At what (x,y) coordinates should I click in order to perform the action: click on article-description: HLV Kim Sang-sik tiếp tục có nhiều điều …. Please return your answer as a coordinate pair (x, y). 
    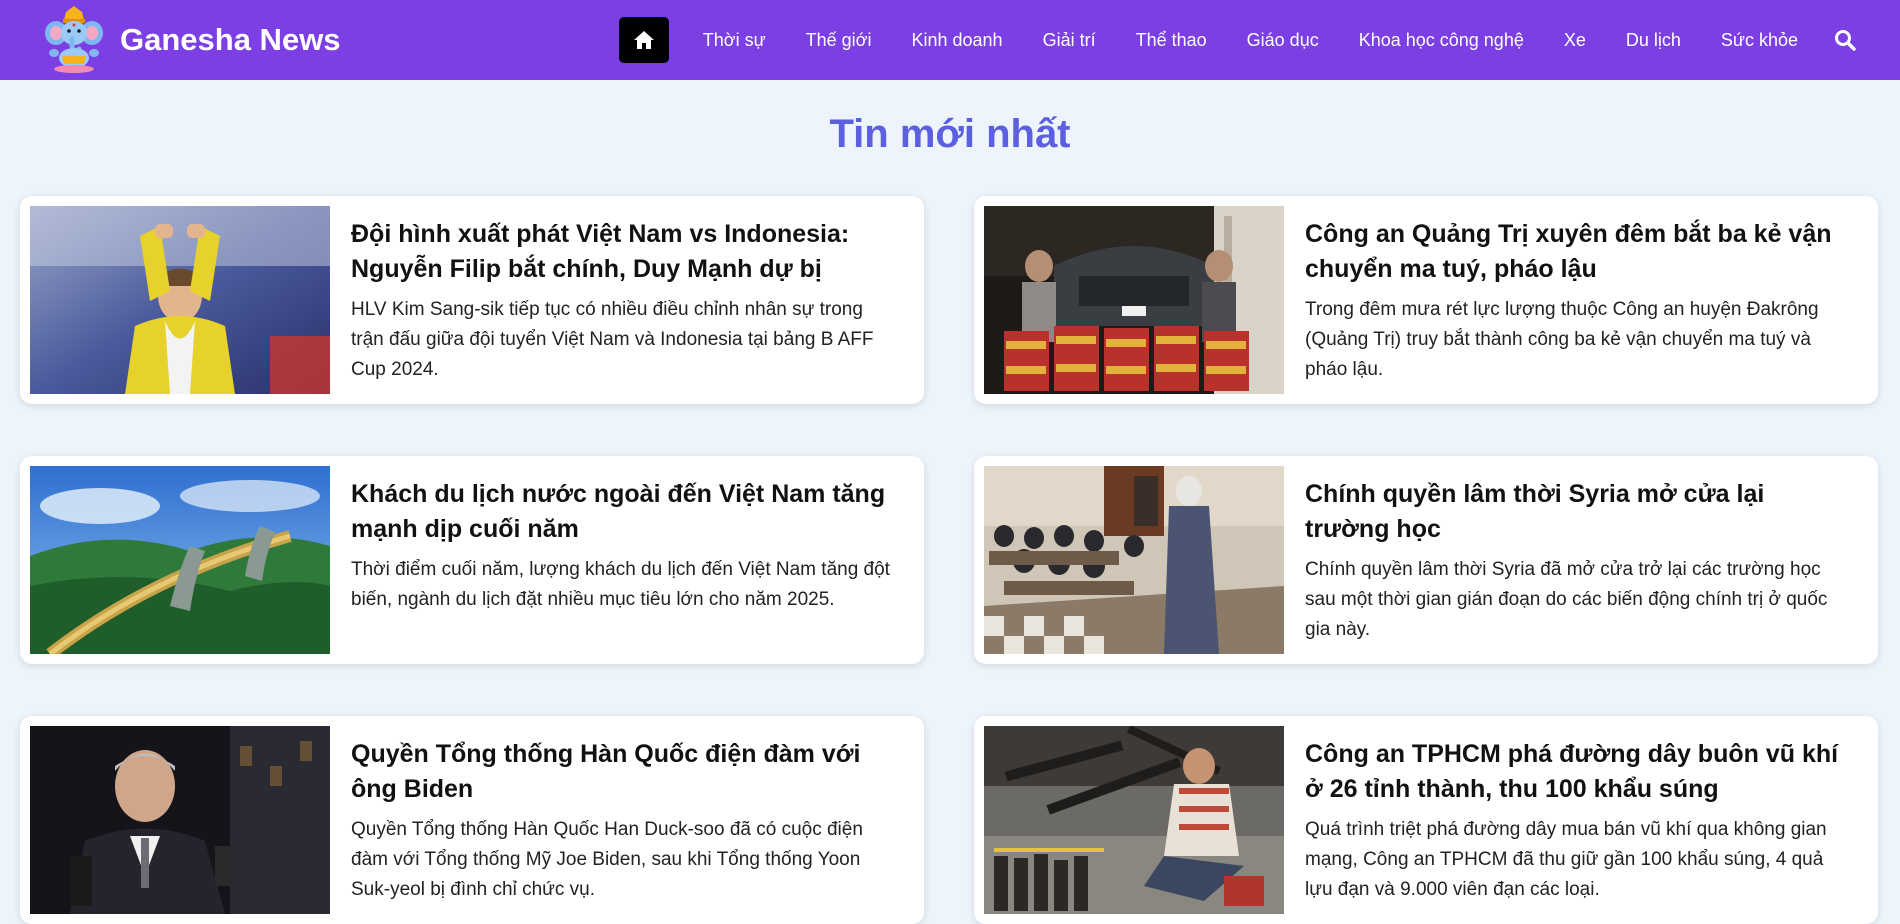
    Looking at the image, I should click on (612, 339).